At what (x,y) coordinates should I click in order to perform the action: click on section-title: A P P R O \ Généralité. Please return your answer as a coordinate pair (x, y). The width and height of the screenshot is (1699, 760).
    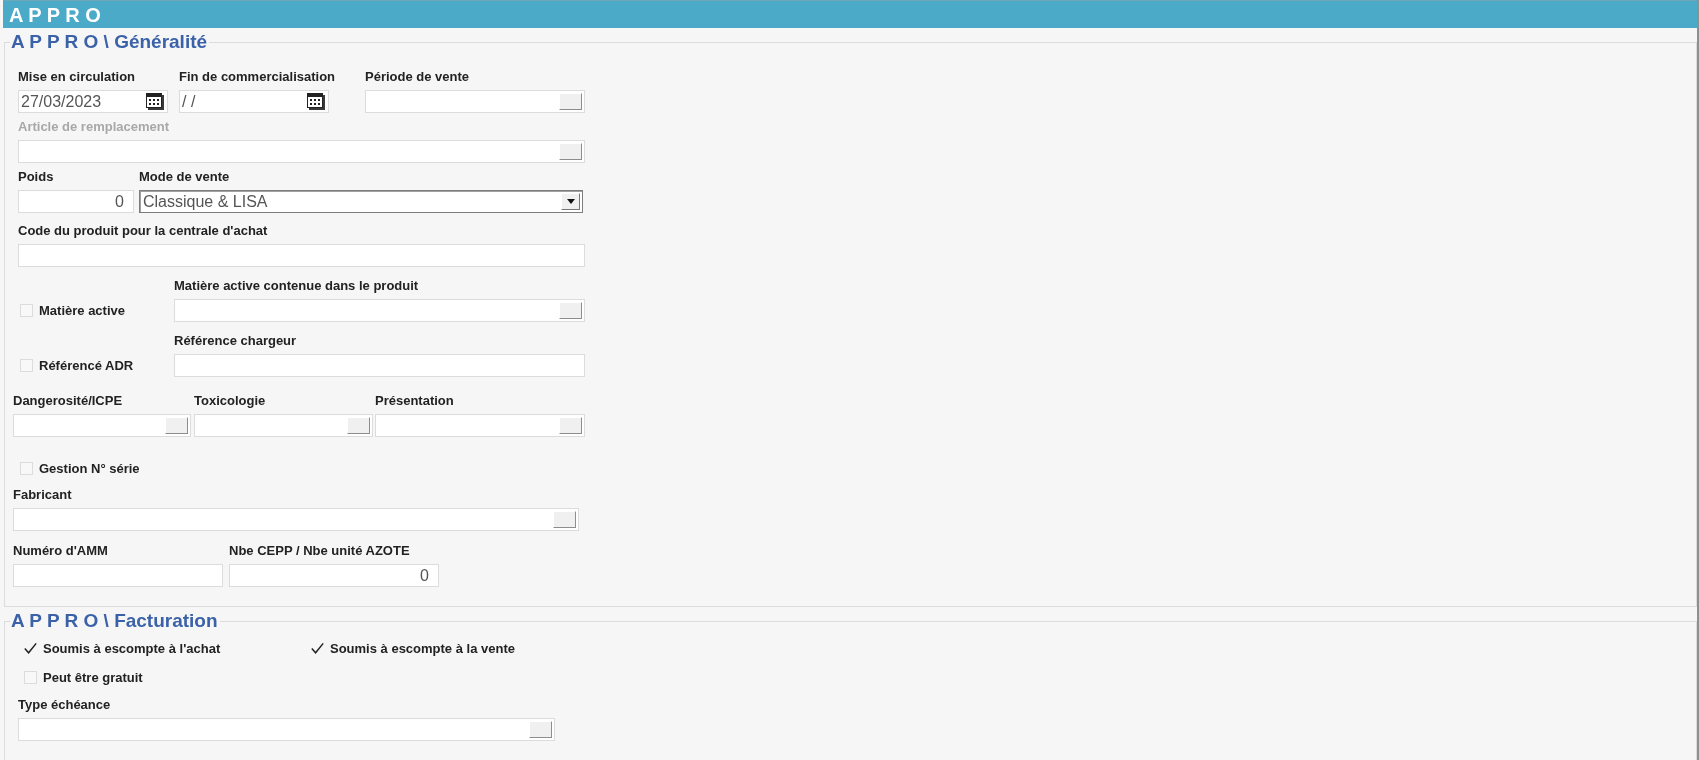
    Looking at the image, I should click on (109, 42).